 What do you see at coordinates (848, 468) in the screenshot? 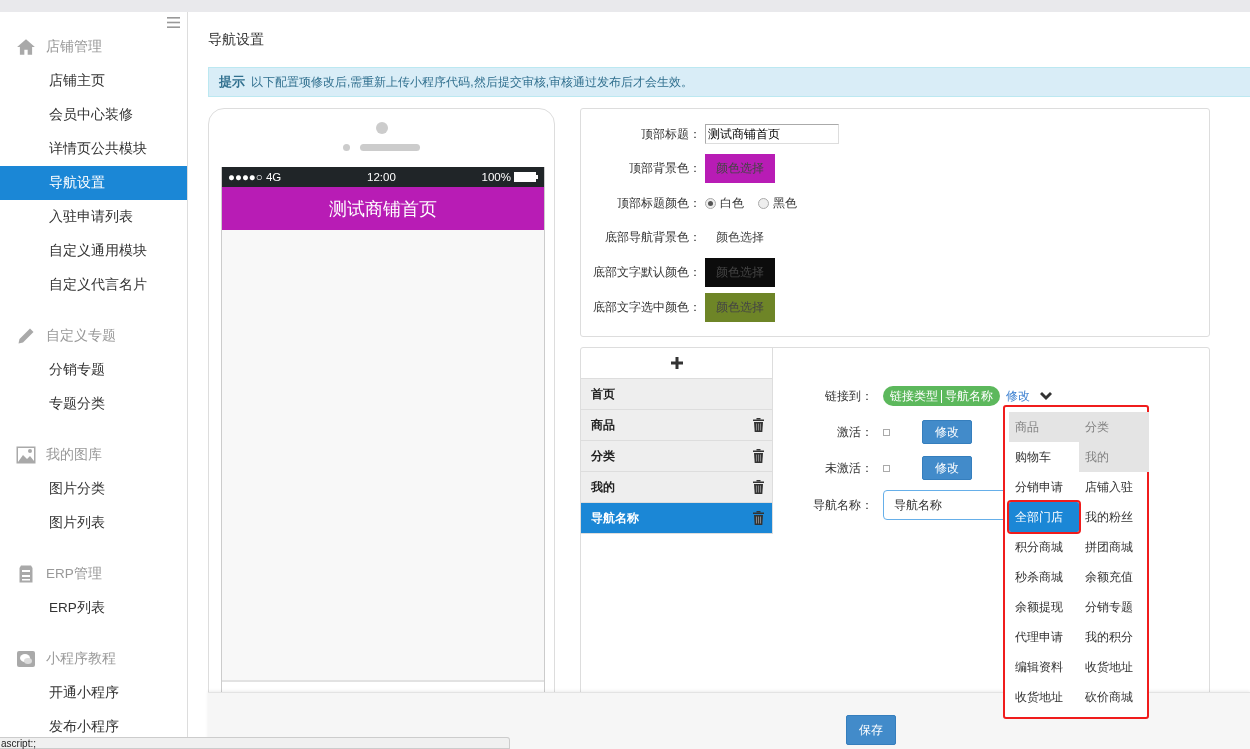
I see `field-label: 未激活：` at bounding box center [848, 468].